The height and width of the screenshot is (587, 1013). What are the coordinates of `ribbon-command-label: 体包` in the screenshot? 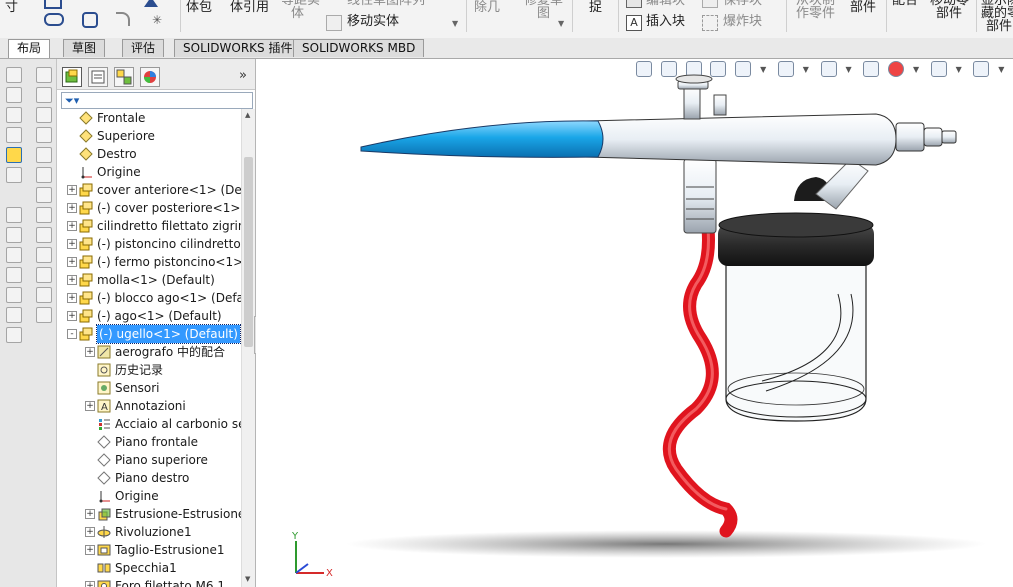 It's located at (199, 8).